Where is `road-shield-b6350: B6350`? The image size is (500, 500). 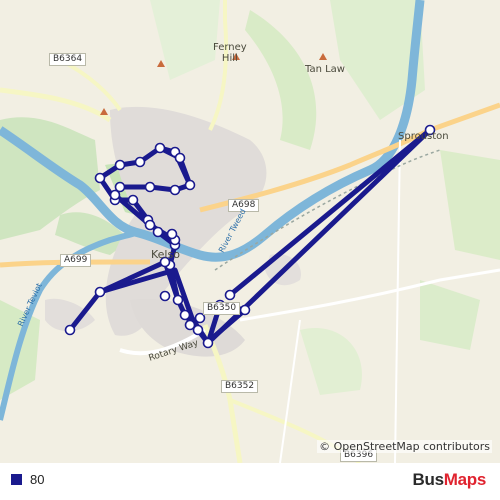
road-shield-b6350: B6350 is located at coordinates (222, 308).